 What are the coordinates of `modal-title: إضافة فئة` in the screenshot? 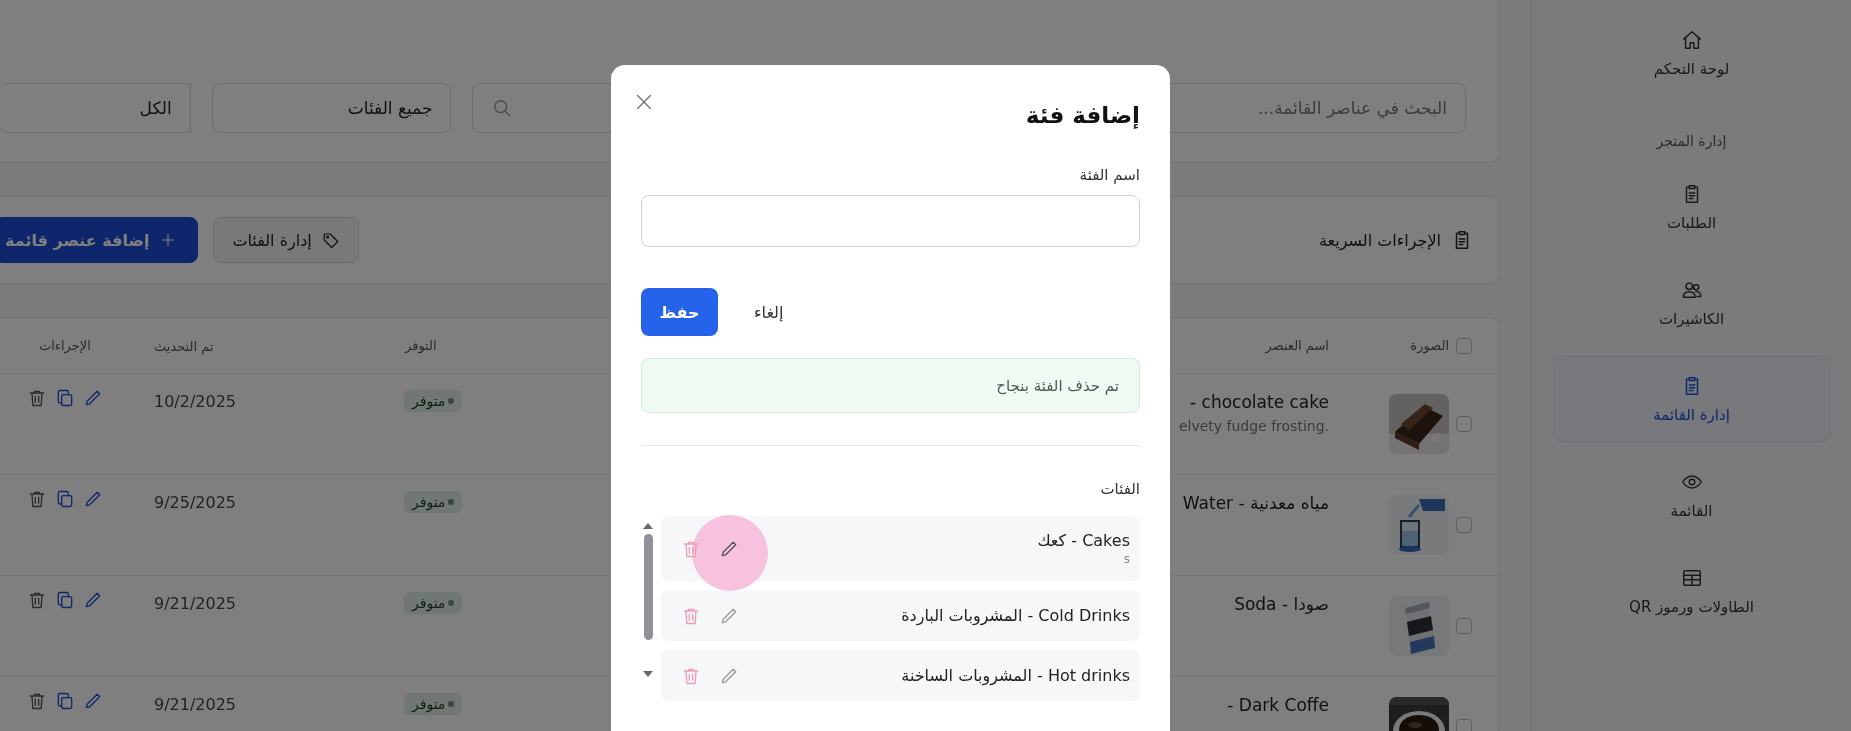 It's located at (1082, 115).